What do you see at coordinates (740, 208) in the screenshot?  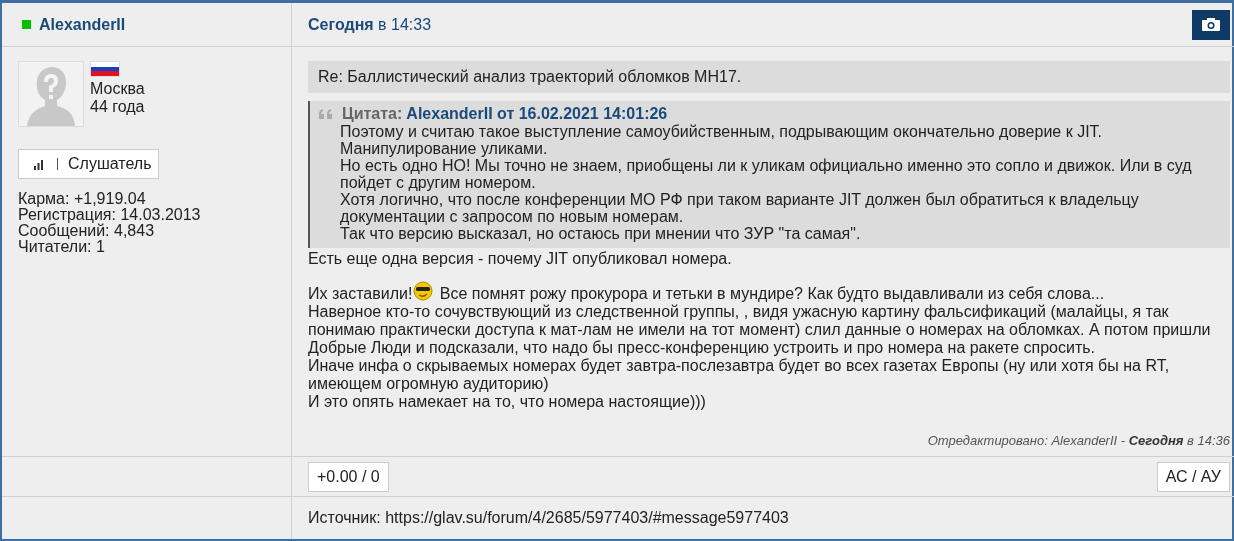 I see `quote-text: Хотя логично, что после конференции МО РФ при таком варианте JIT должен был обратиться к владельцу документации с запросом по новым номерам.` at bounding box center [740, 208].